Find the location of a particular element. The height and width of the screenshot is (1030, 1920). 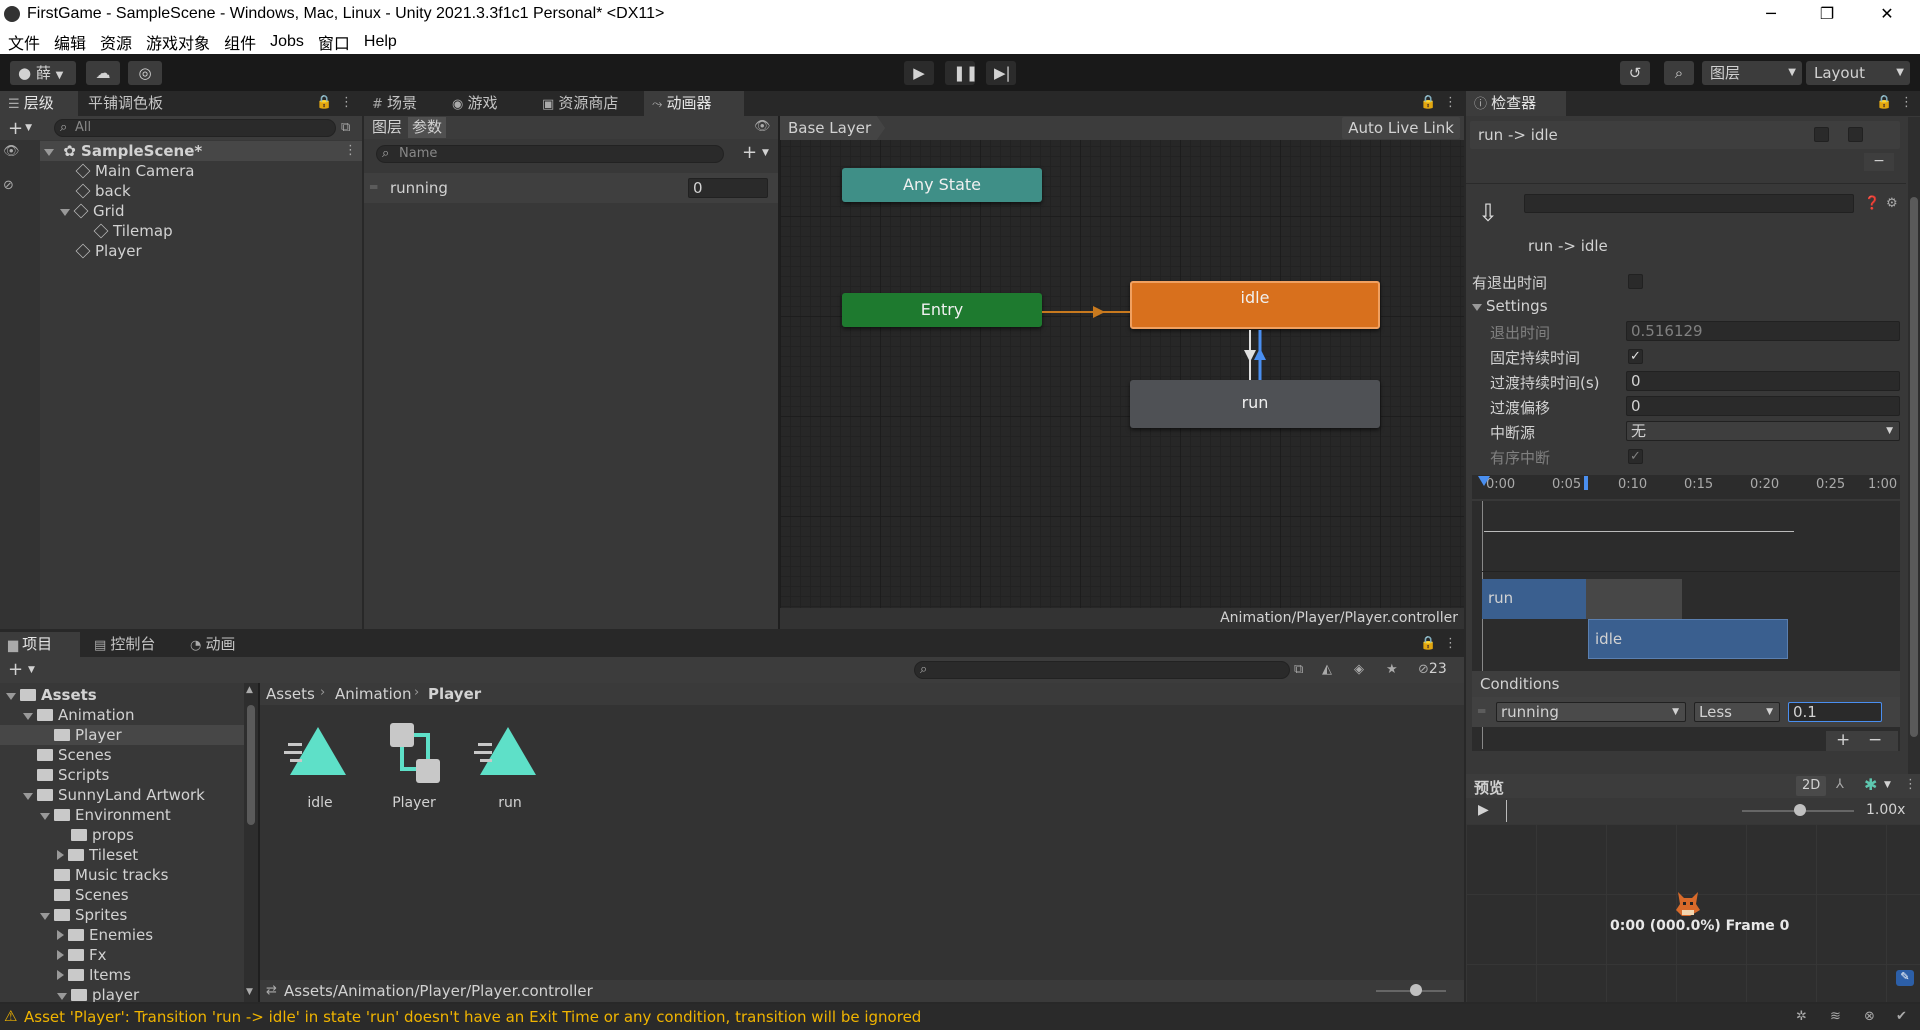

clip-idle-bar: idle is located at coordinates (1688, 639).